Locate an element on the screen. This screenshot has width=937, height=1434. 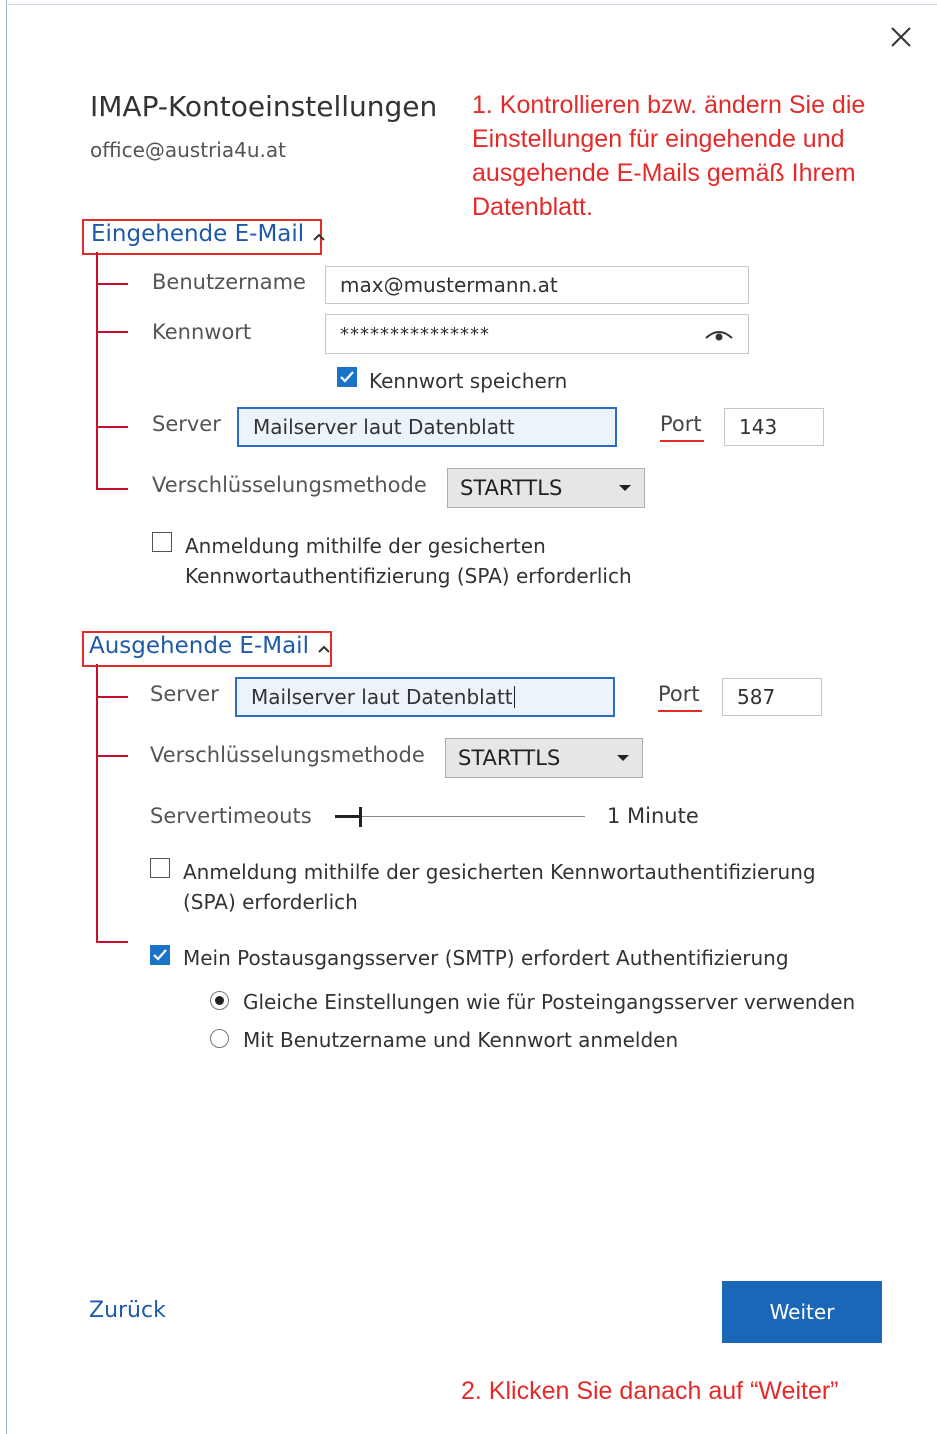
close-button is located at coordinates (901, 37).